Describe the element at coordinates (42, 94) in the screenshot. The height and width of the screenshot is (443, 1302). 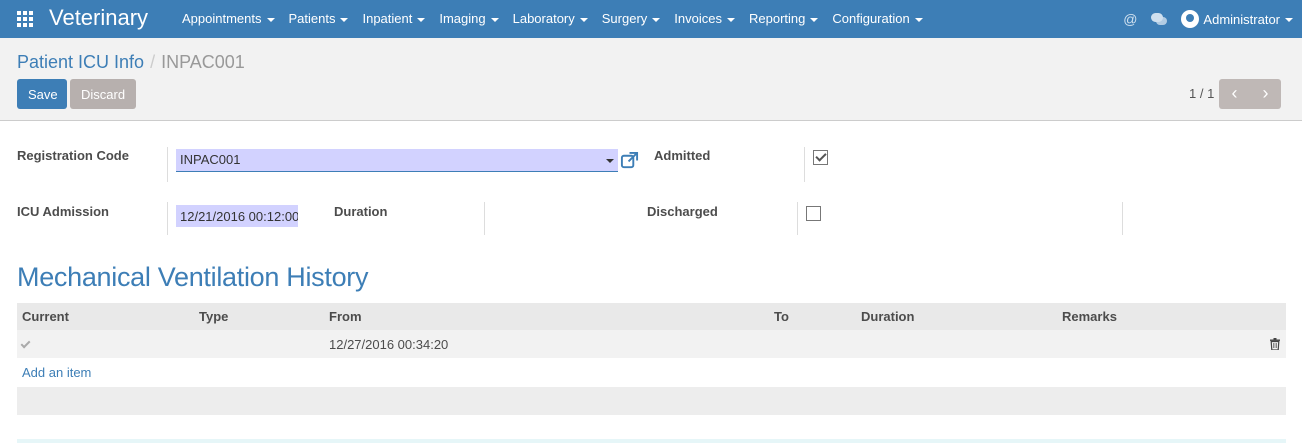
I see `save-button: Save` at that location.